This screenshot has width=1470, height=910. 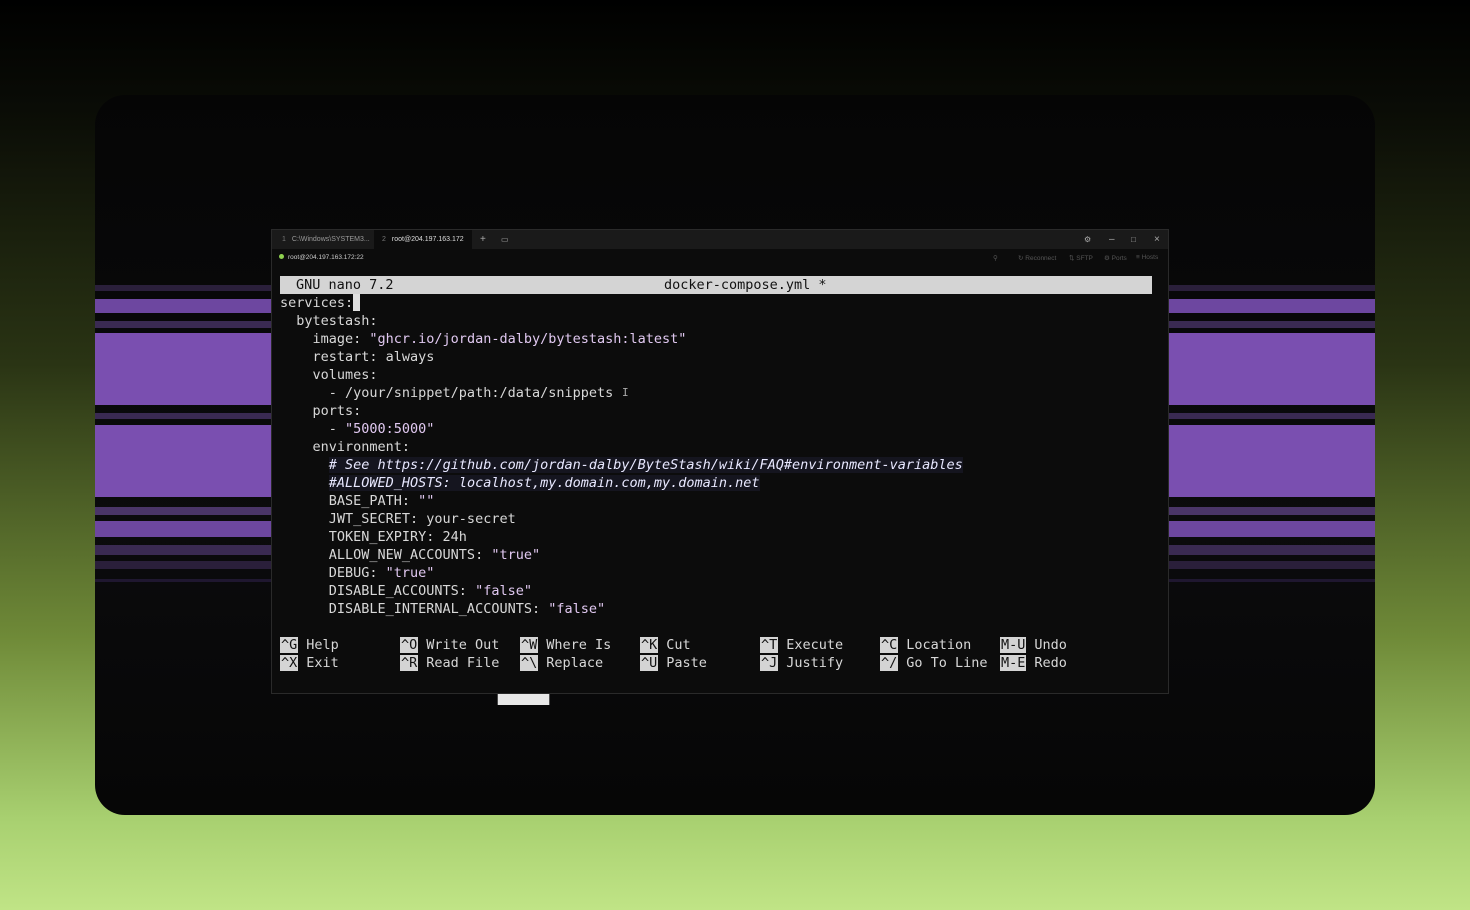 I want to click on line-text: volumes:, so click(x=329, y=375).